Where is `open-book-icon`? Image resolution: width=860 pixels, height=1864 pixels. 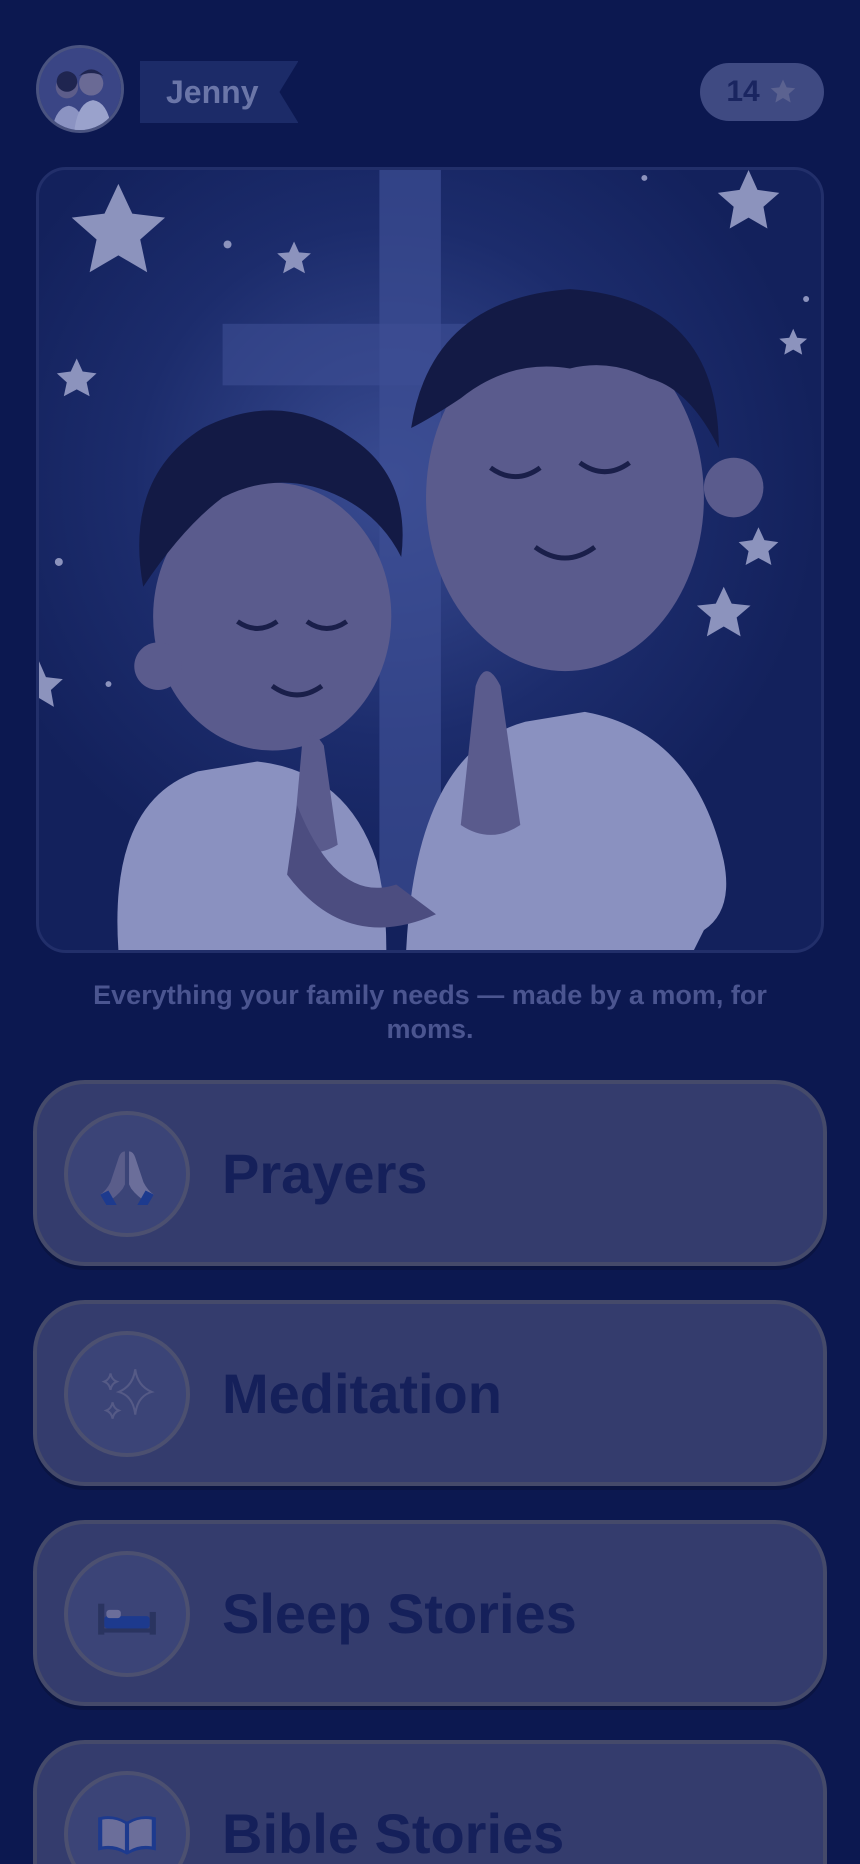
open-book-icon is located at coordinates (127, 1817).